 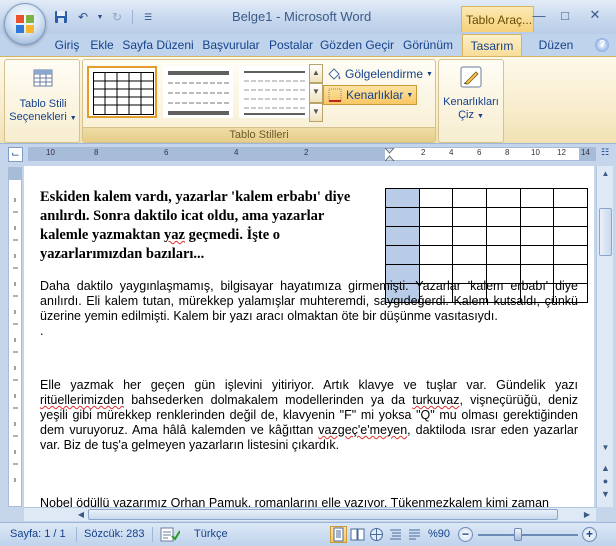 What do you see at coordinates (117, 17) in the screenshot?
I see `redo-icon: ↻` at bounding box center [117, 17].